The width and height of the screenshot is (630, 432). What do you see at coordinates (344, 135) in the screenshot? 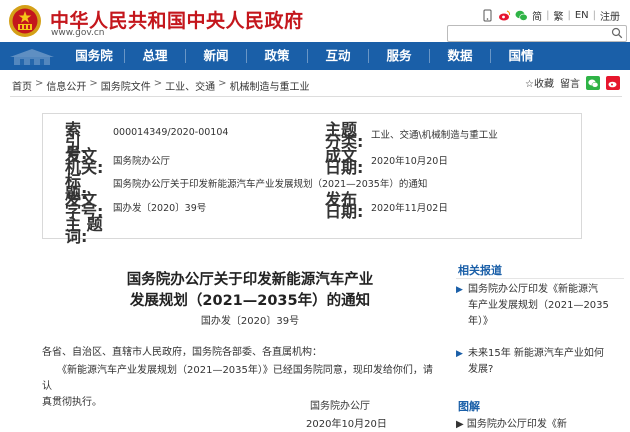
I see `category-label: 主题分类:` at bounding box center [344, 135].